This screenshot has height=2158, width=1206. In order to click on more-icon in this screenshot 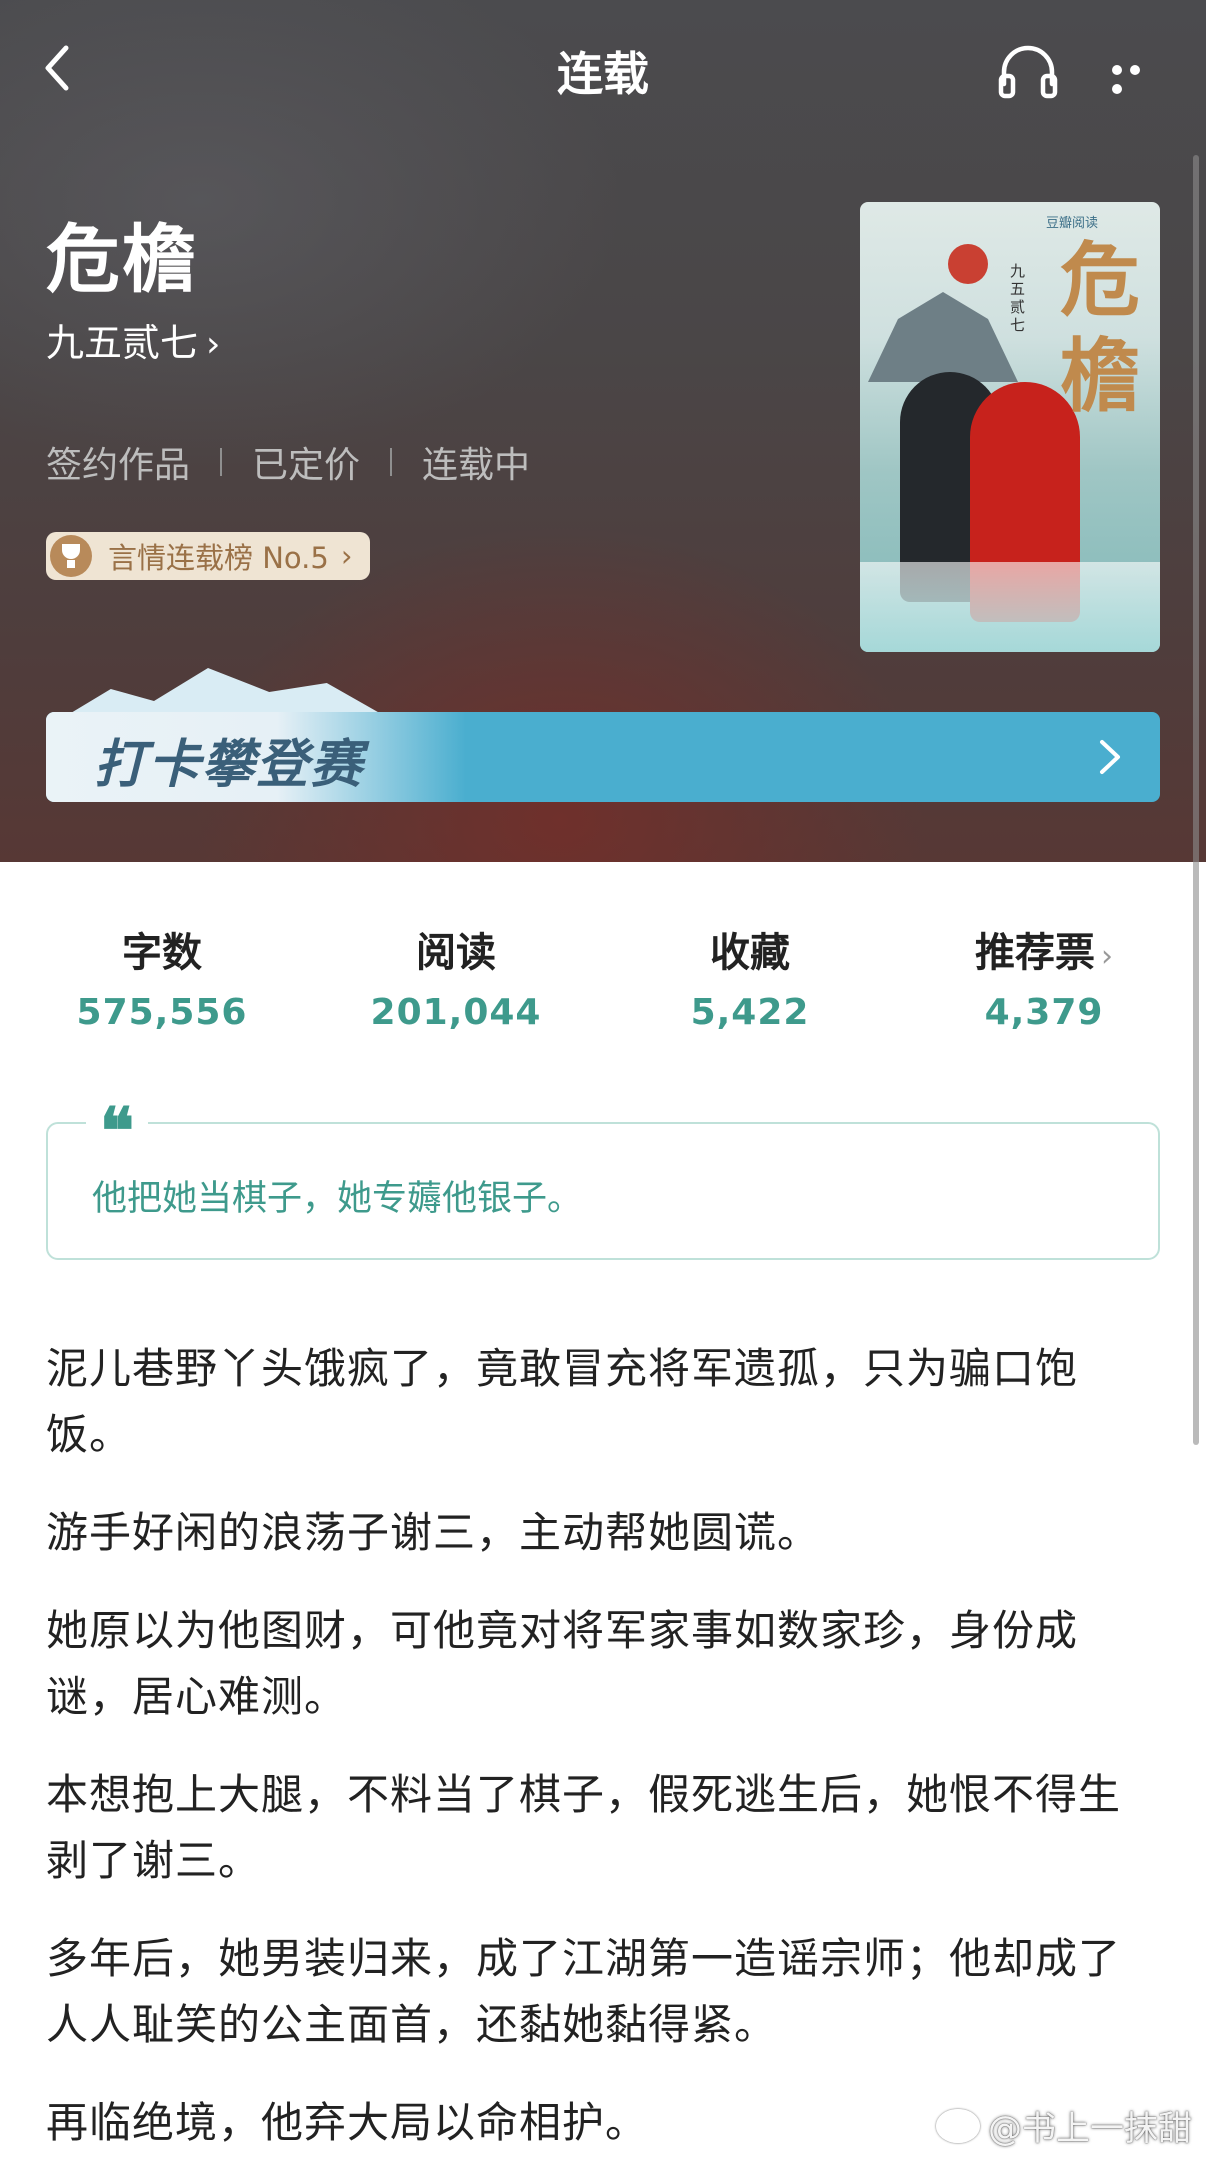, I will do `click(1137, 77)`.